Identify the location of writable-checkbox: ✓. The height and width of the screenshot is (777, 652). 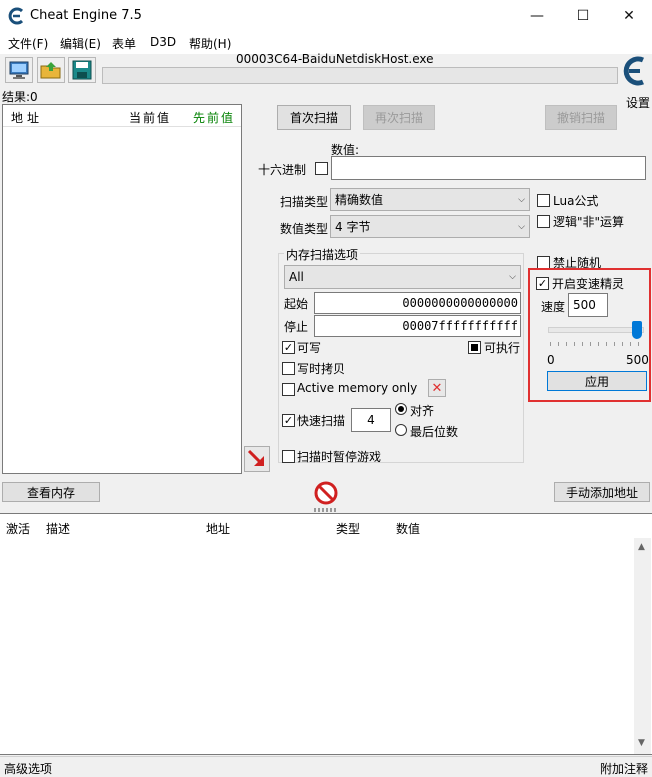
(288, 347).